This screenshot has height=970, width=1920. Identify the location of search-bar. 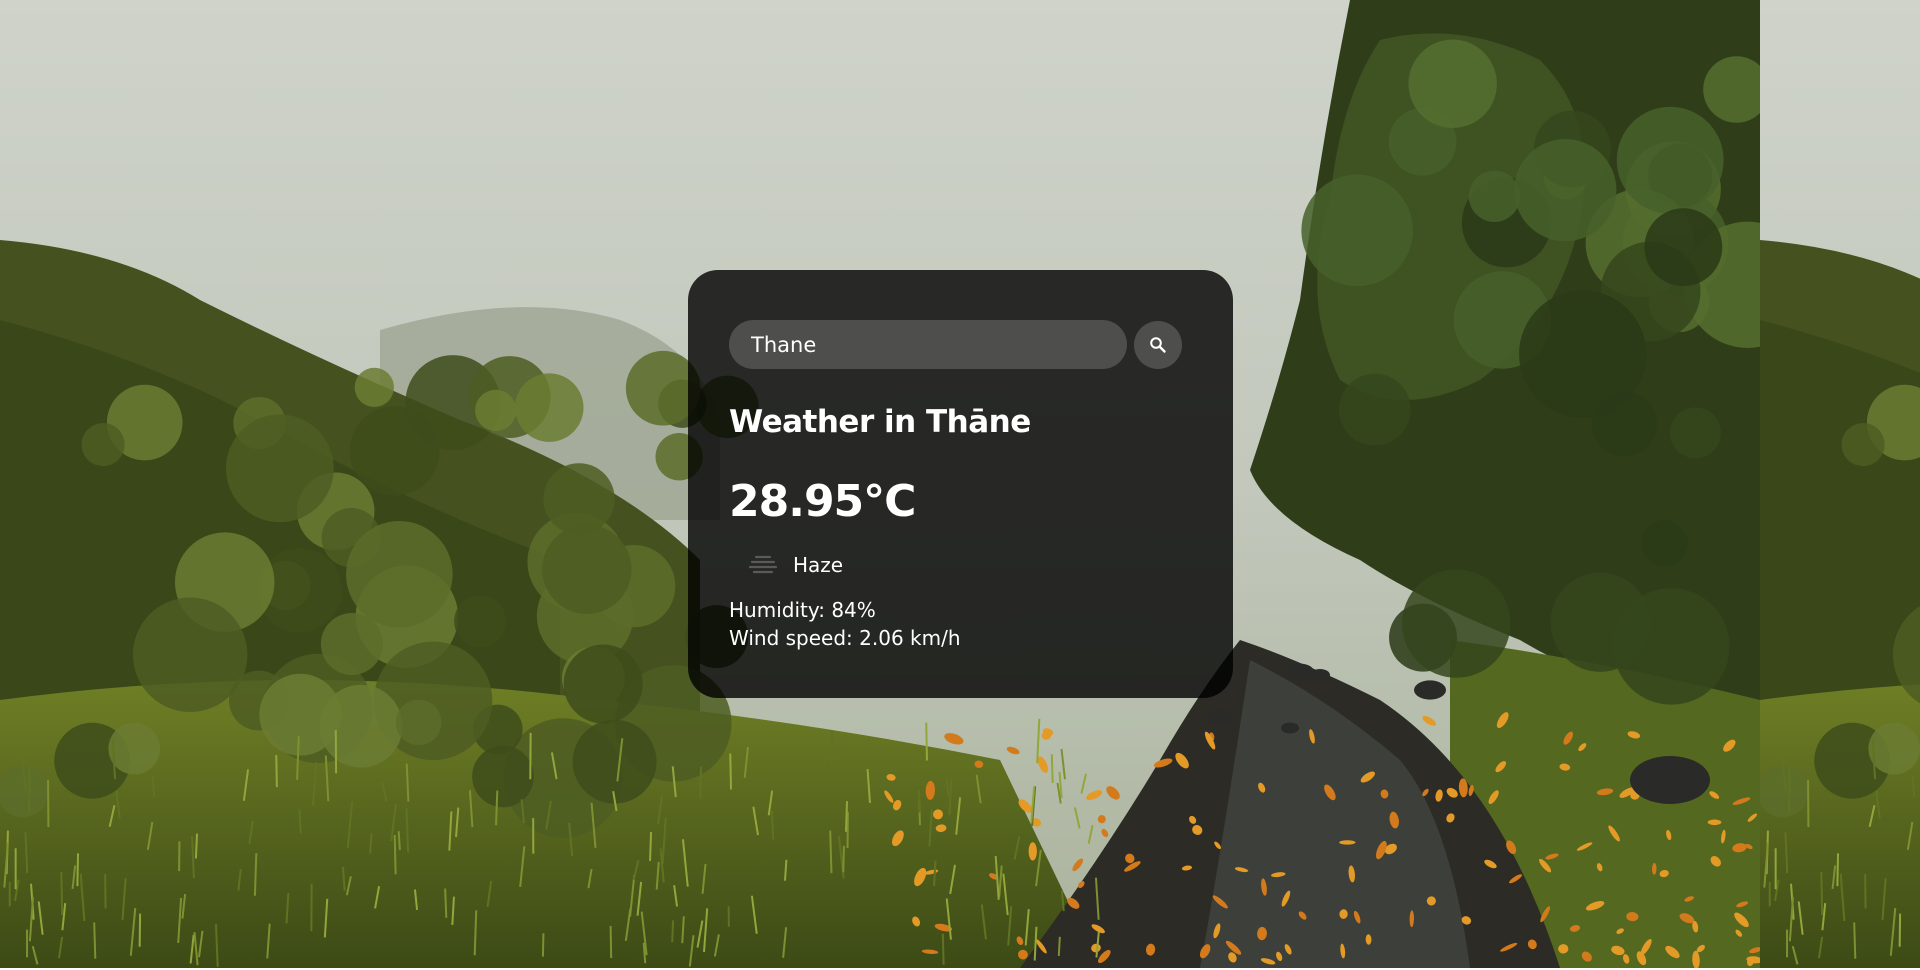
(960, 344).